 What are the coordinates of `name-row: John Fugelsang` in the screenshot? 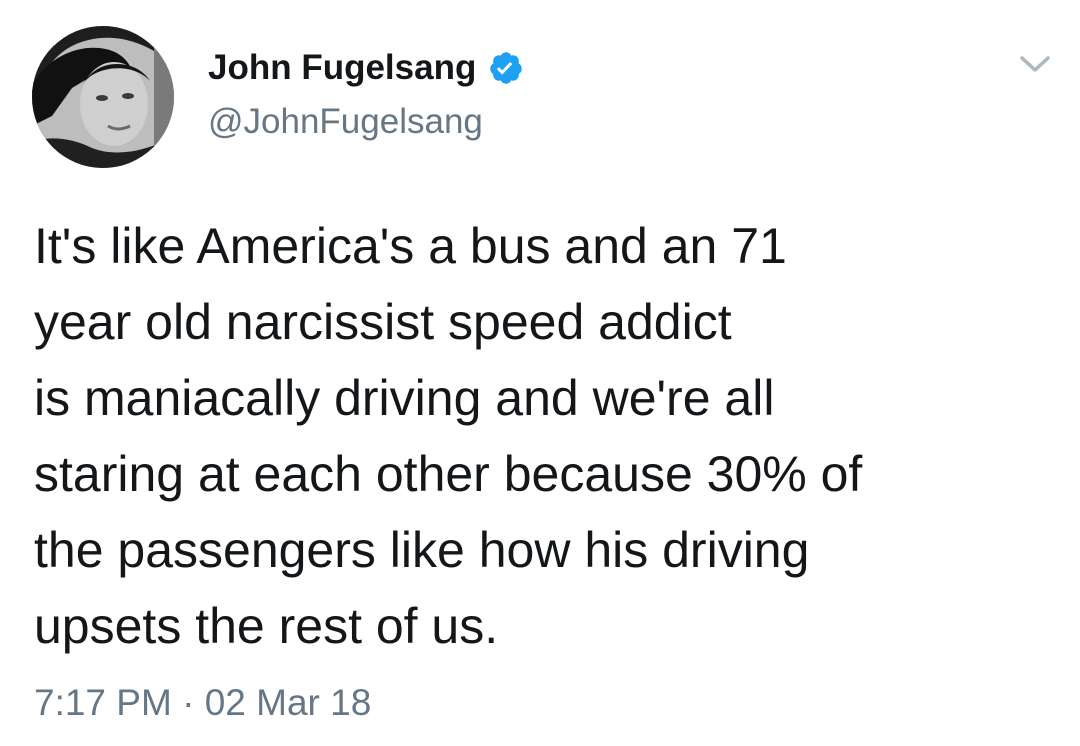 It's located at (366, 68).